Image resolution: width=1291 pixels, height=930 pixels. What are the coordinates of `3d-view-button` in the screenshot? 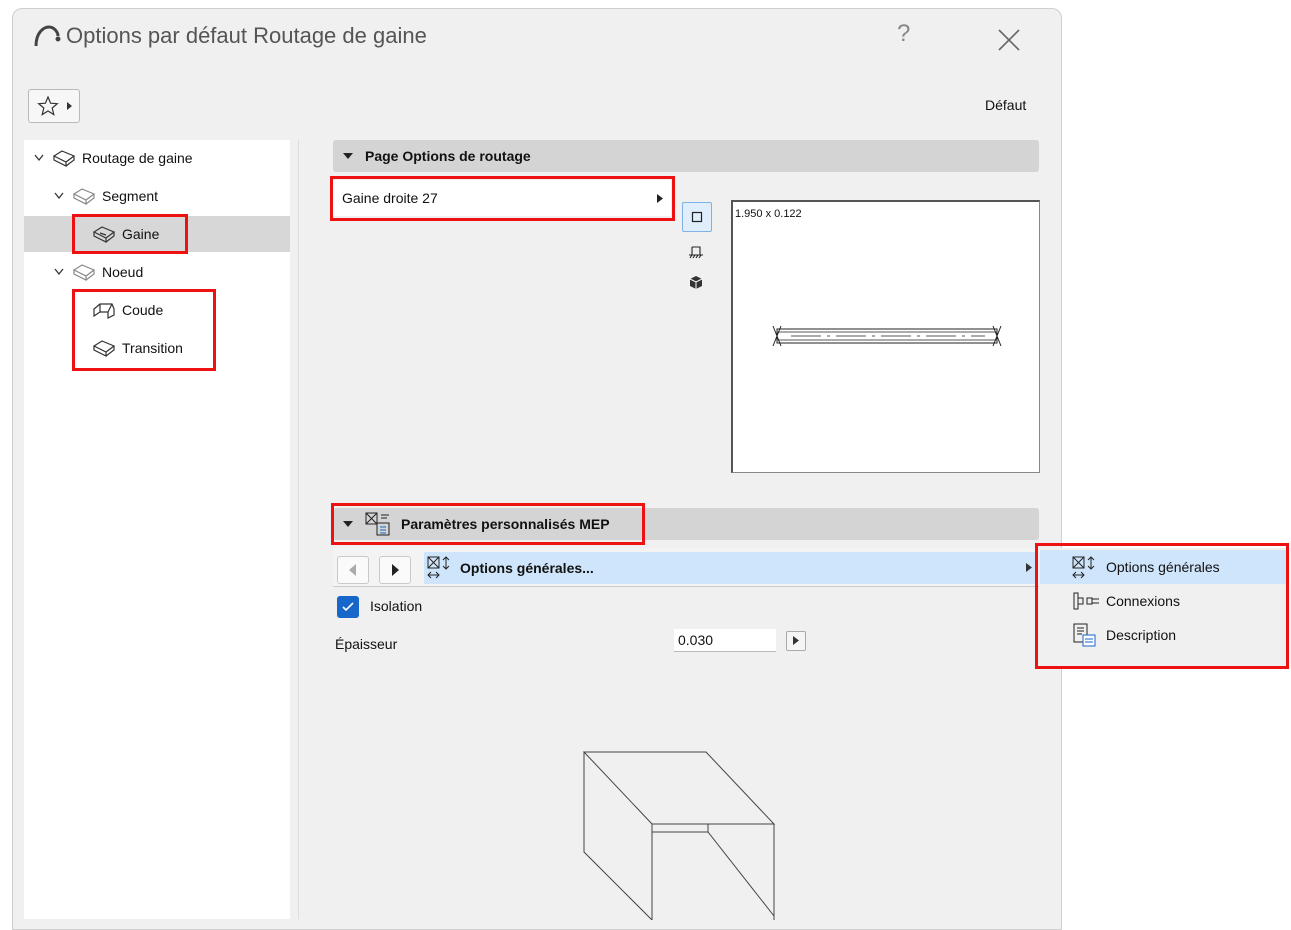 It's located at (696, 284).